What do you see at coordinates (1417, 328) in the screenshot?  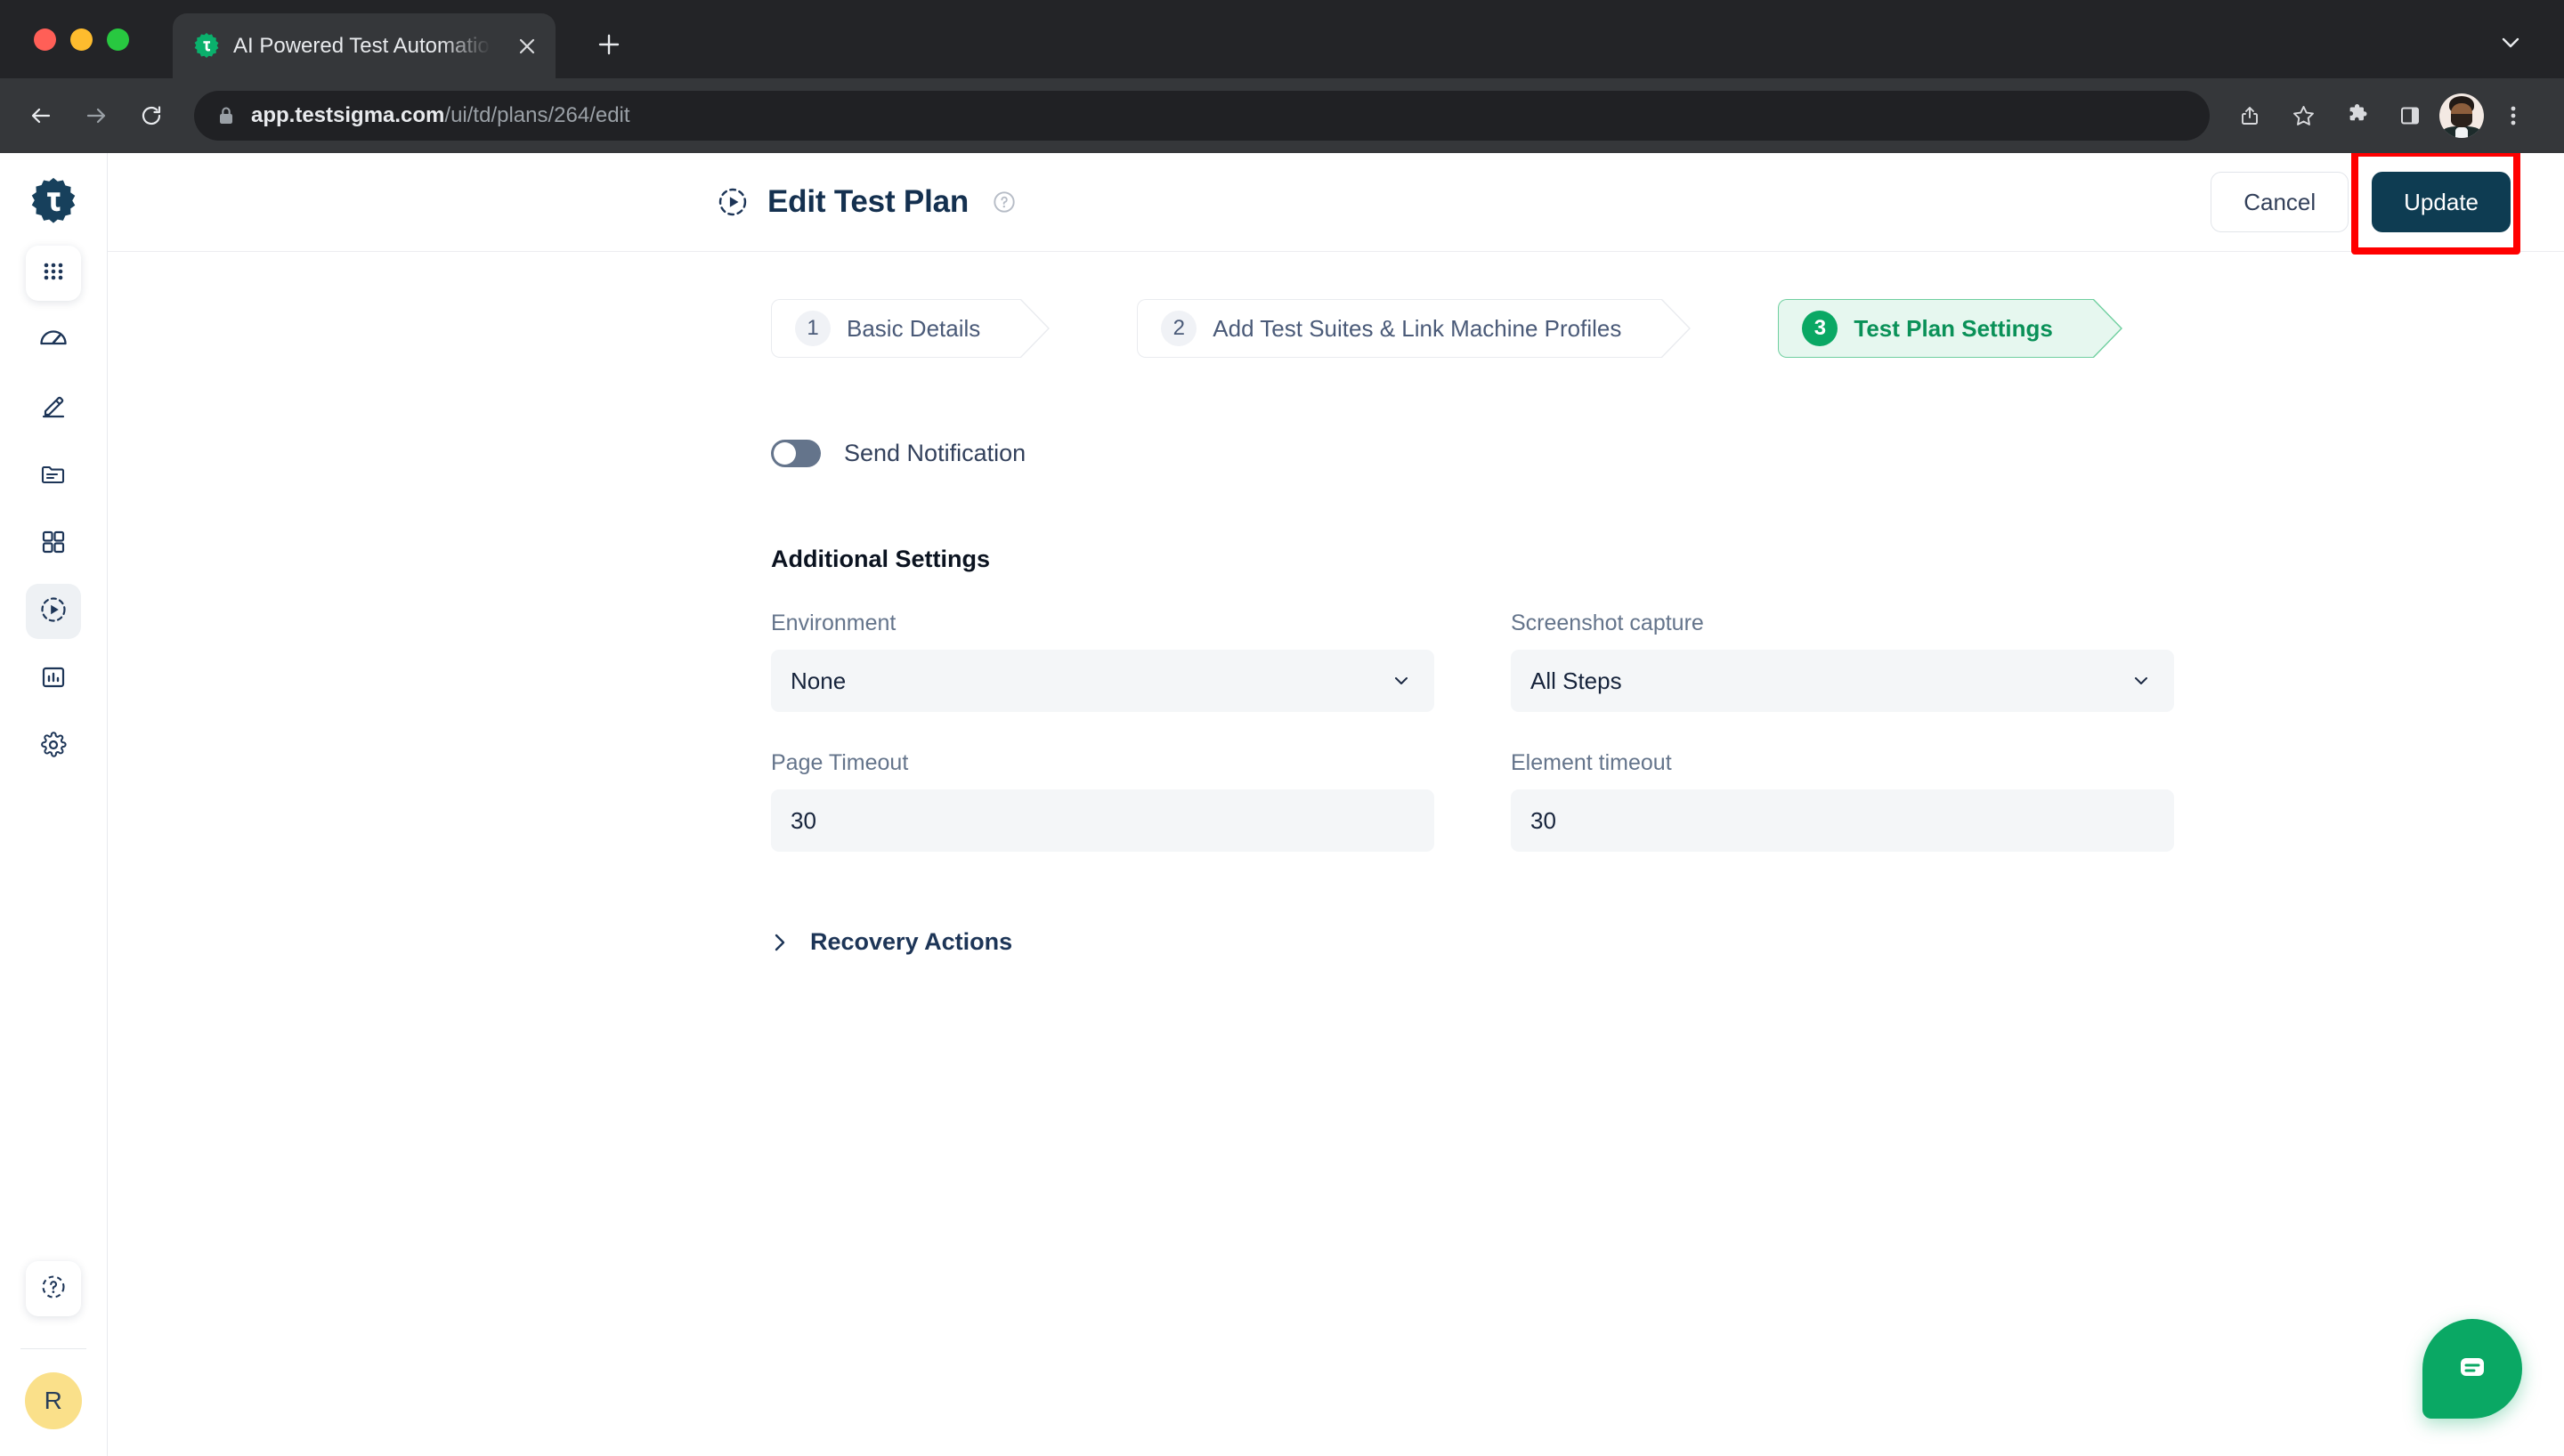 I see `step-label: Add Test Suites & Link Machine Profiles` at bounding box center [1417, 328].